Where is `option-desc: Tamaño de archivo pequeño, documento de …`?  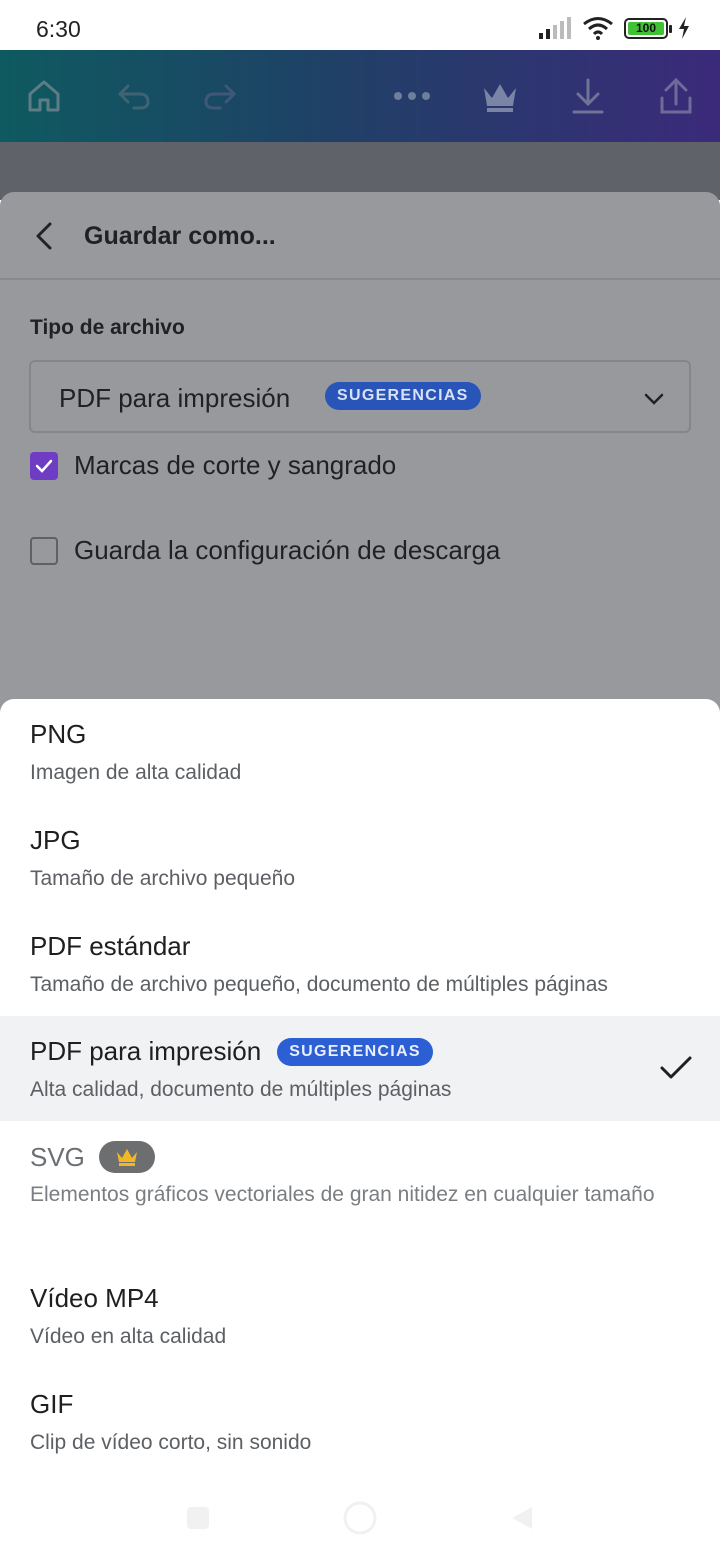
option-desc: Tamaño de archivo pequeño, documento de … is located at coordinates (319, 984).